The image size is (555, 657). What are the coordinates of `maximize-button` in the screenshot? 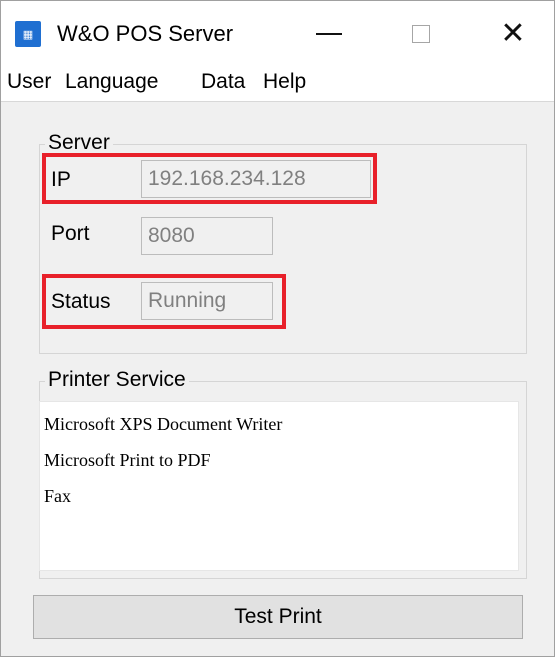 It's located at (421, 34).